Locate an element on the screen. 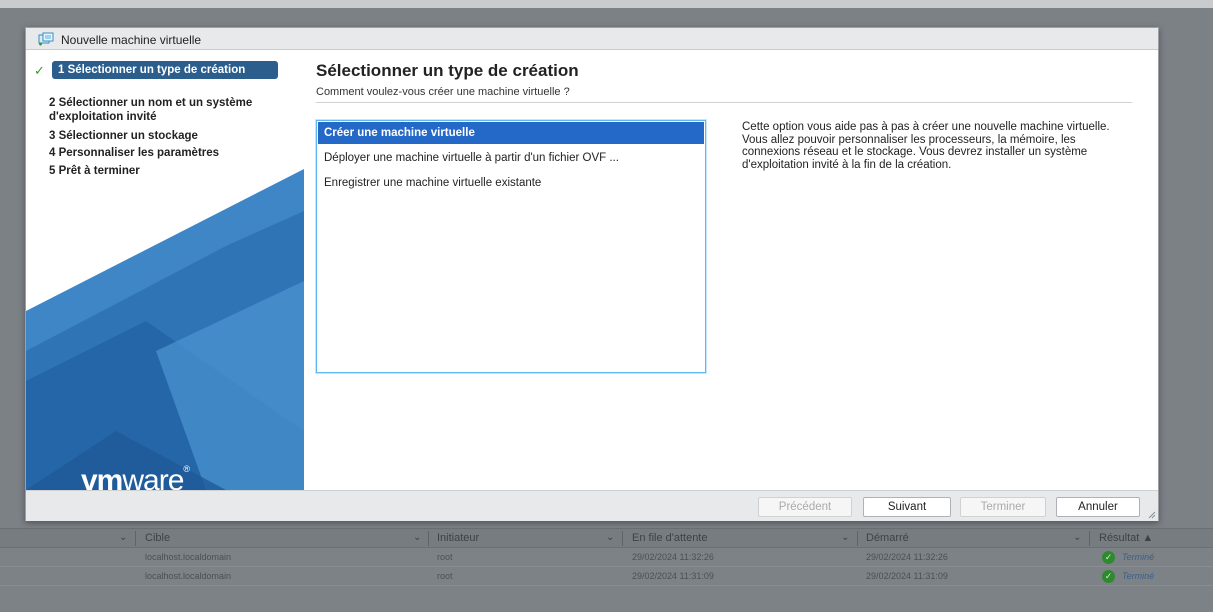 The image size is (1213, 612). column-header-initiator: Initiateur is located at coordinates (458, 538).